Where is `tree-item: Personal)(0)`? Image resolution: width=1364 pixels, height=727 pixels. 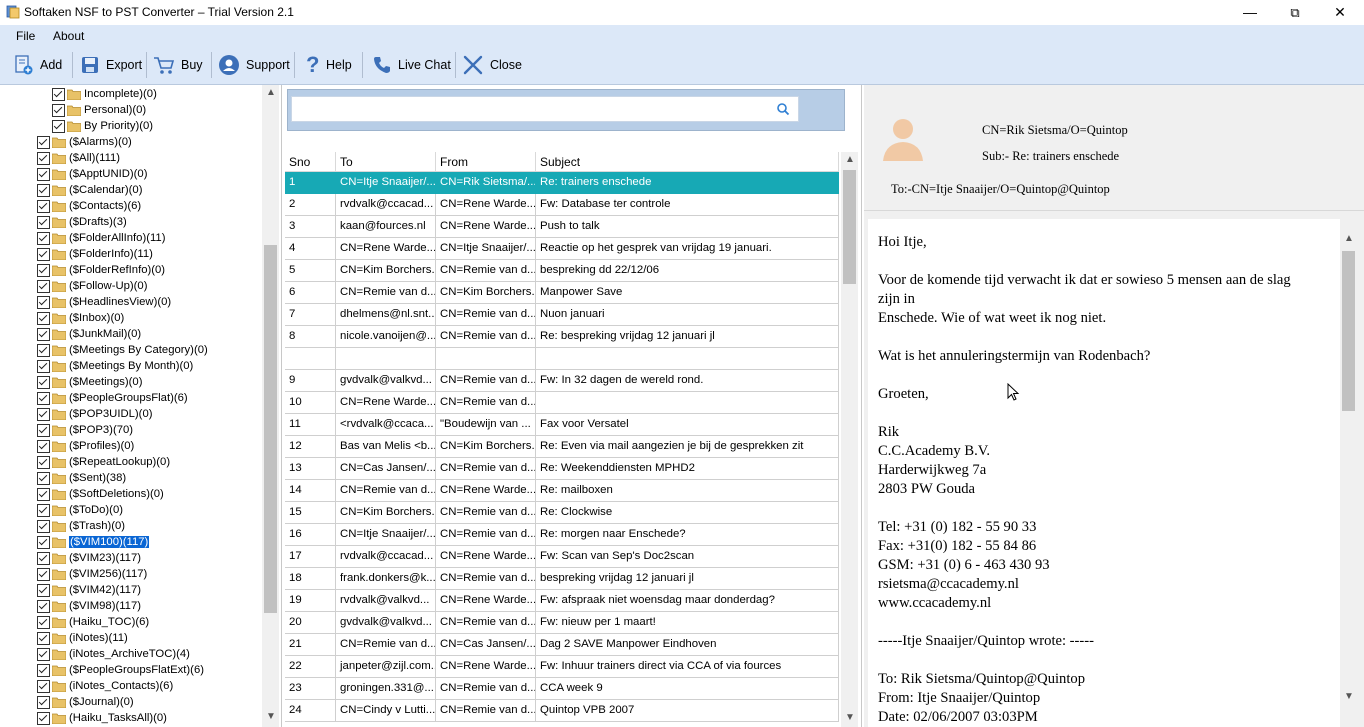 tree-item: Personal)(0) is located at coordinates (99, 110).